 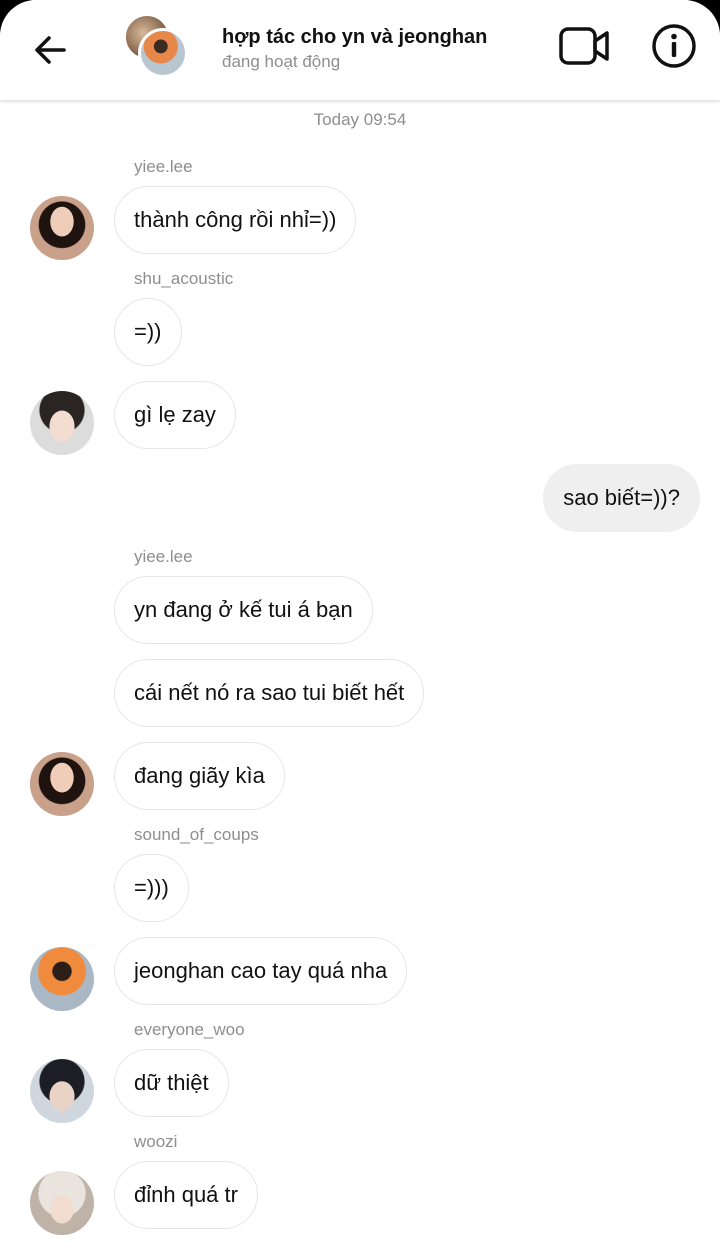 What do you see at coordinates (281, 61) in the screenshot?
I see `active-status: đang hoạt động` at bounding box center [281, 61].